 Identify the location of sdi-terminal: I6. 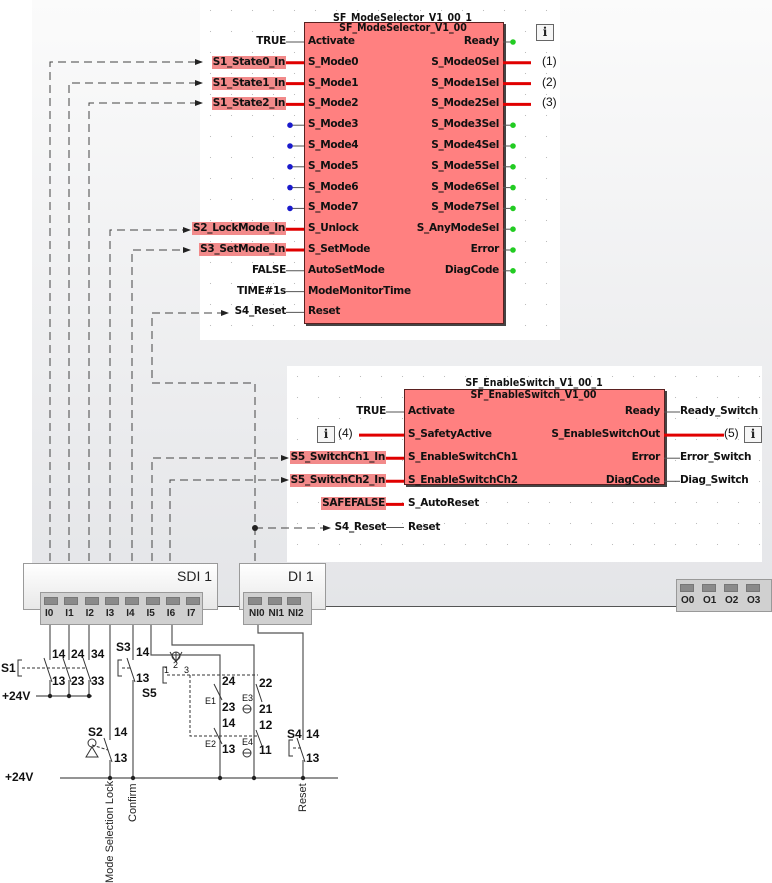
(171, 613).